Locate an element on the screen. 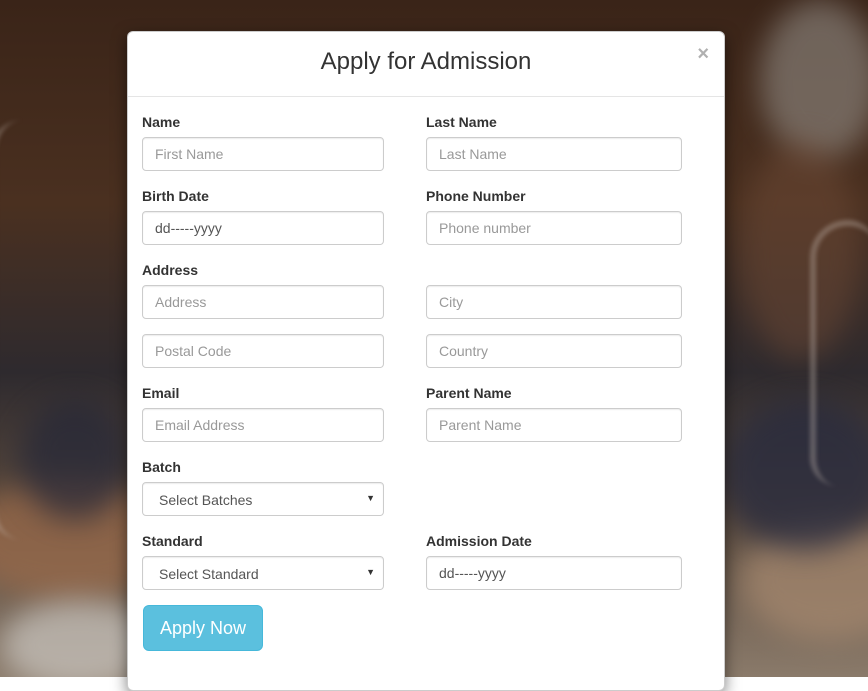  admission-date-label: Admission Date is located at coordinates (479, 541).